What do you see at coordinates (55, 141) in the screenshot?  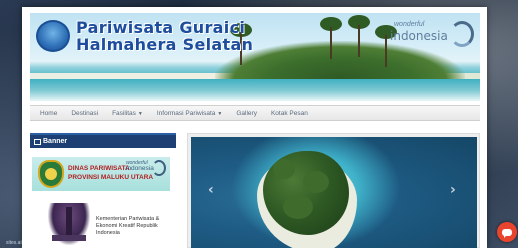 I see `sidebar-title: Banner` at bounding box center [55, 141].